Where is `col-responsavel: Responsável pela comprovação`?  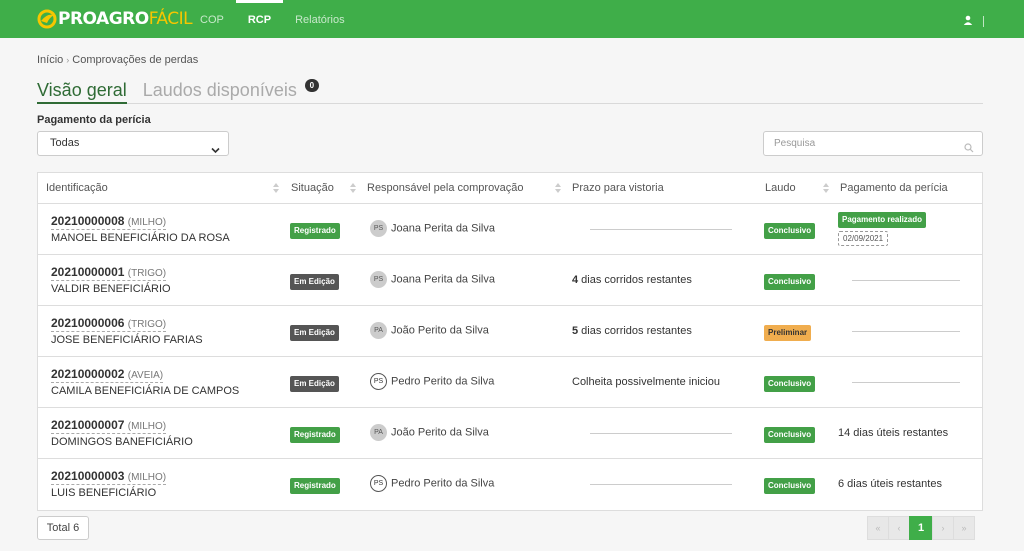 col-responsavel: Responsável pela comprovação is located at coordinates (445, 188).